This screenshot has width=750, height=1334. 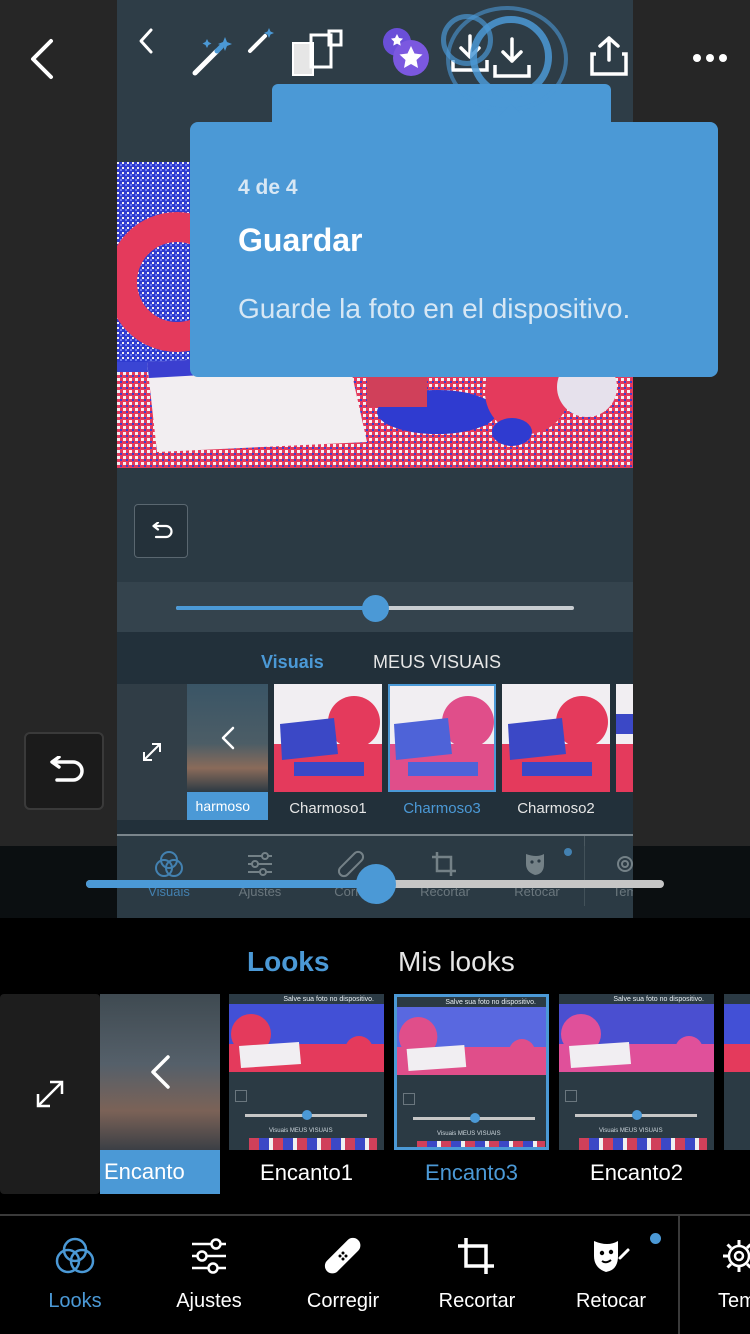 I want to click on download-icon, so click(x=512, y=57).